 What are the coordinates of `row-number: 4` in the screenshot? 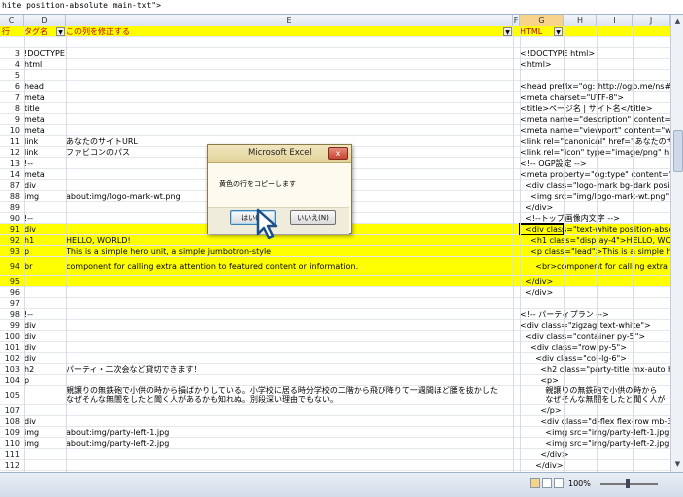 It's located at (11, 64).